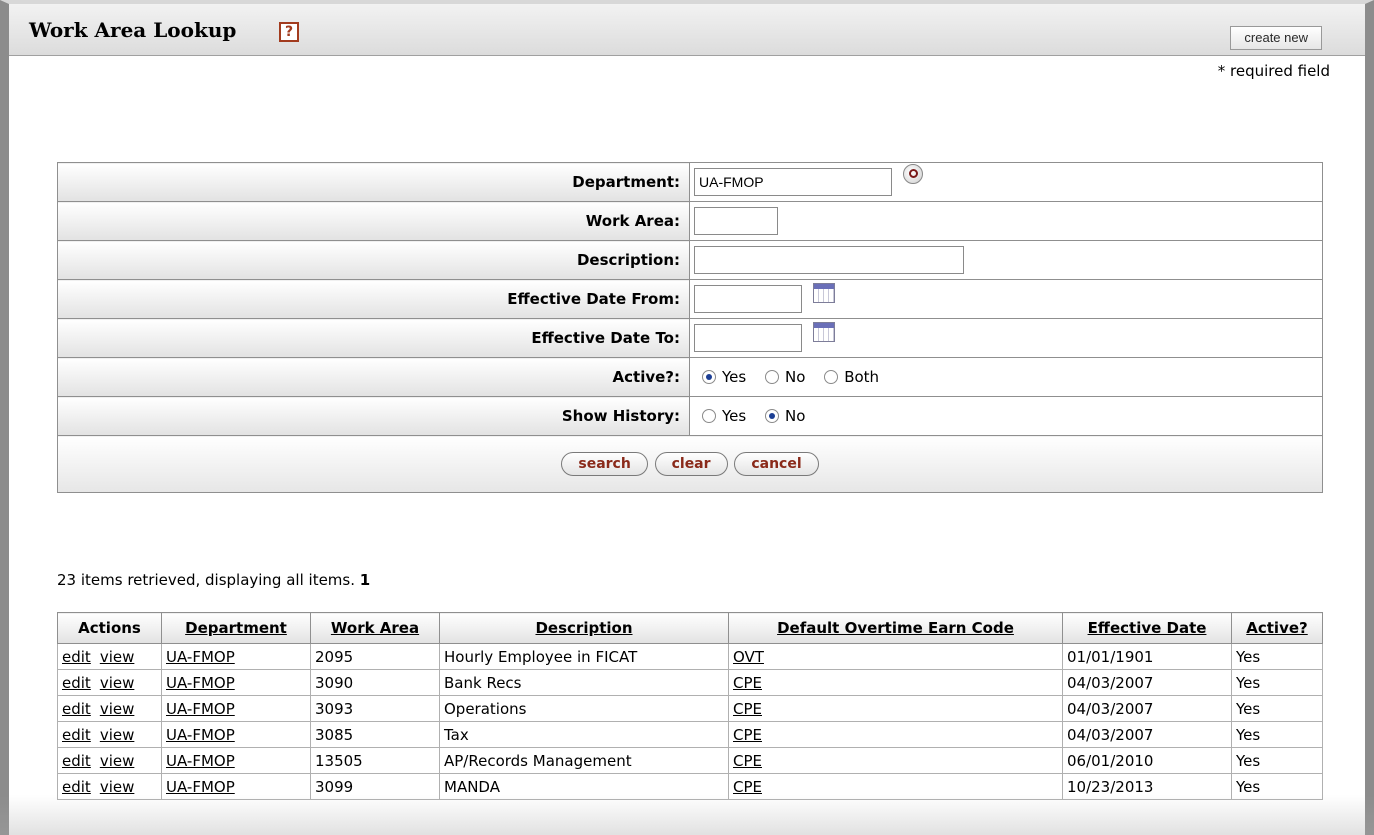 The width and height of the screenshot is (1374, 835). Describe the element at coordinates (795, 416) in the screenshot. I see `history-no-label: No` at that location.